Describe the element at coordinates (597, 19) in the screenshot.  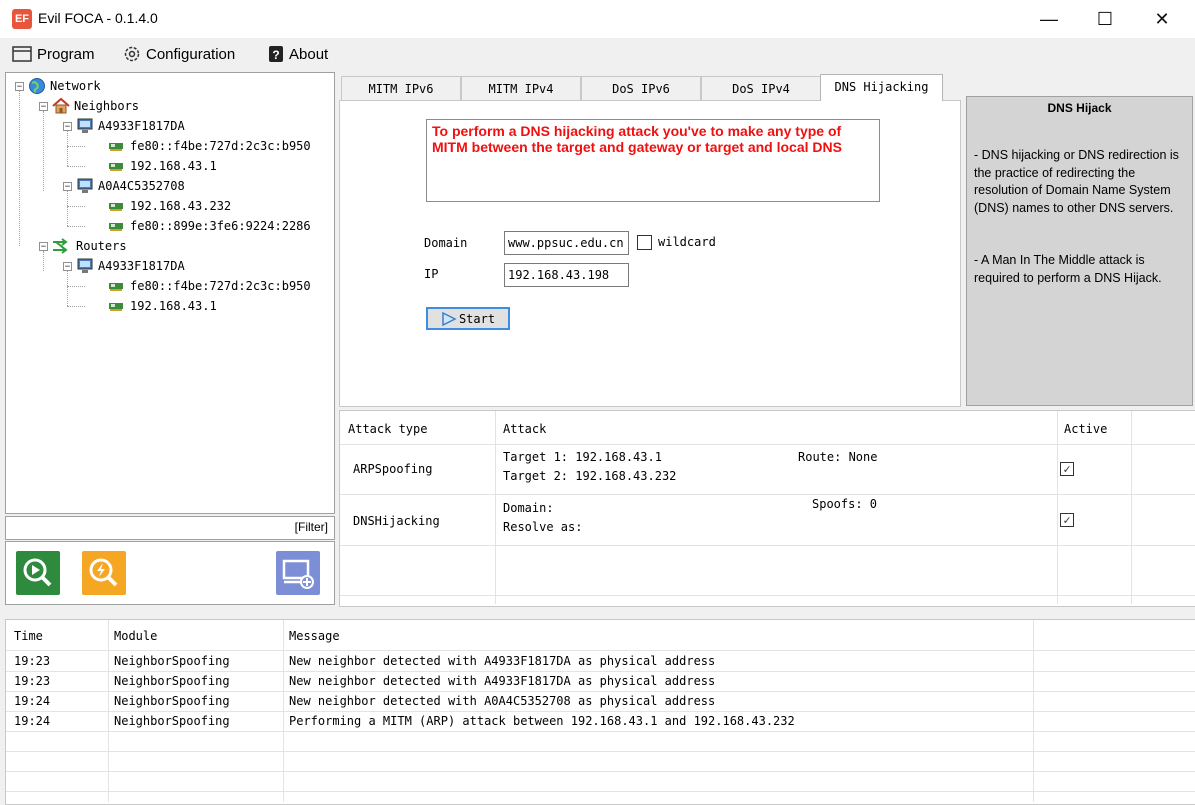
I see `title-bar: EF Evil FOCA - 0.1.4.0 — ☐ ✕` at that location.